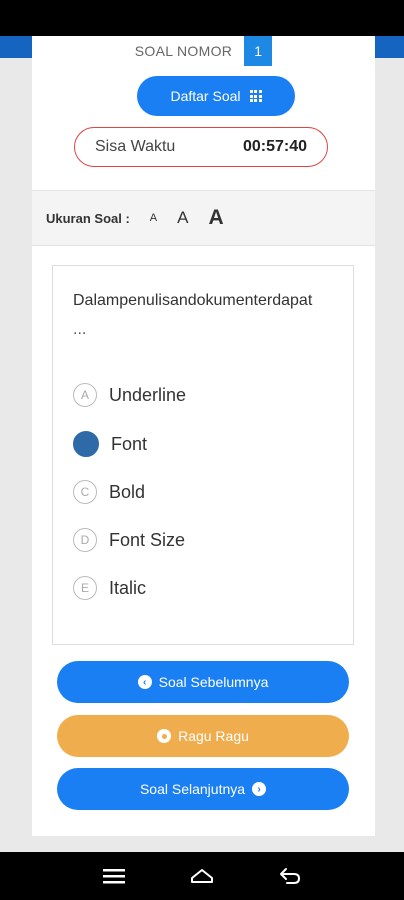 This screenshot has width=404, height=900. Describe the element at coordinates (148, 394) in the screenshot. I see `option-a-text: Underline` at that location.